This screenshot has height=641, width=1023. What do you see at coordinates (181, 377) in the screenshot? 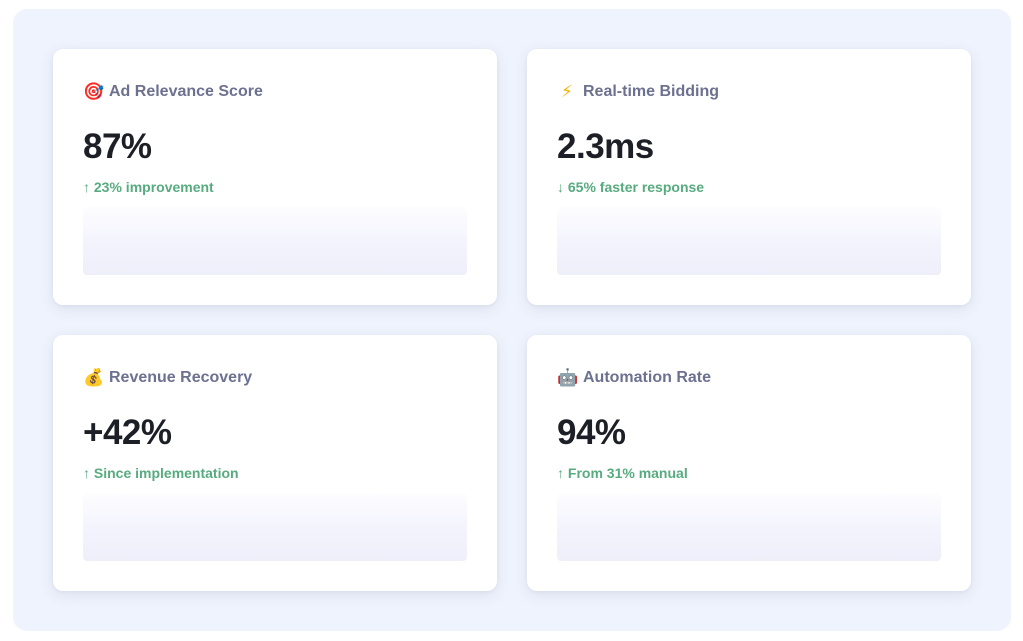
I see `card-title-label: Revenue Recovery` at bounding box center [181, 377].